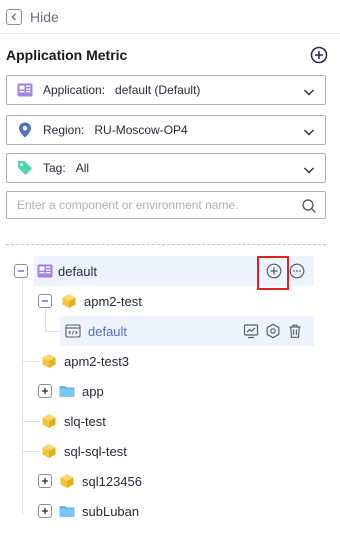 This screenshot has width=340, height=540. What do you see at coordinates (309, 206) in the screenshot?
I see `search-icon` at bounding box center [309, 206].